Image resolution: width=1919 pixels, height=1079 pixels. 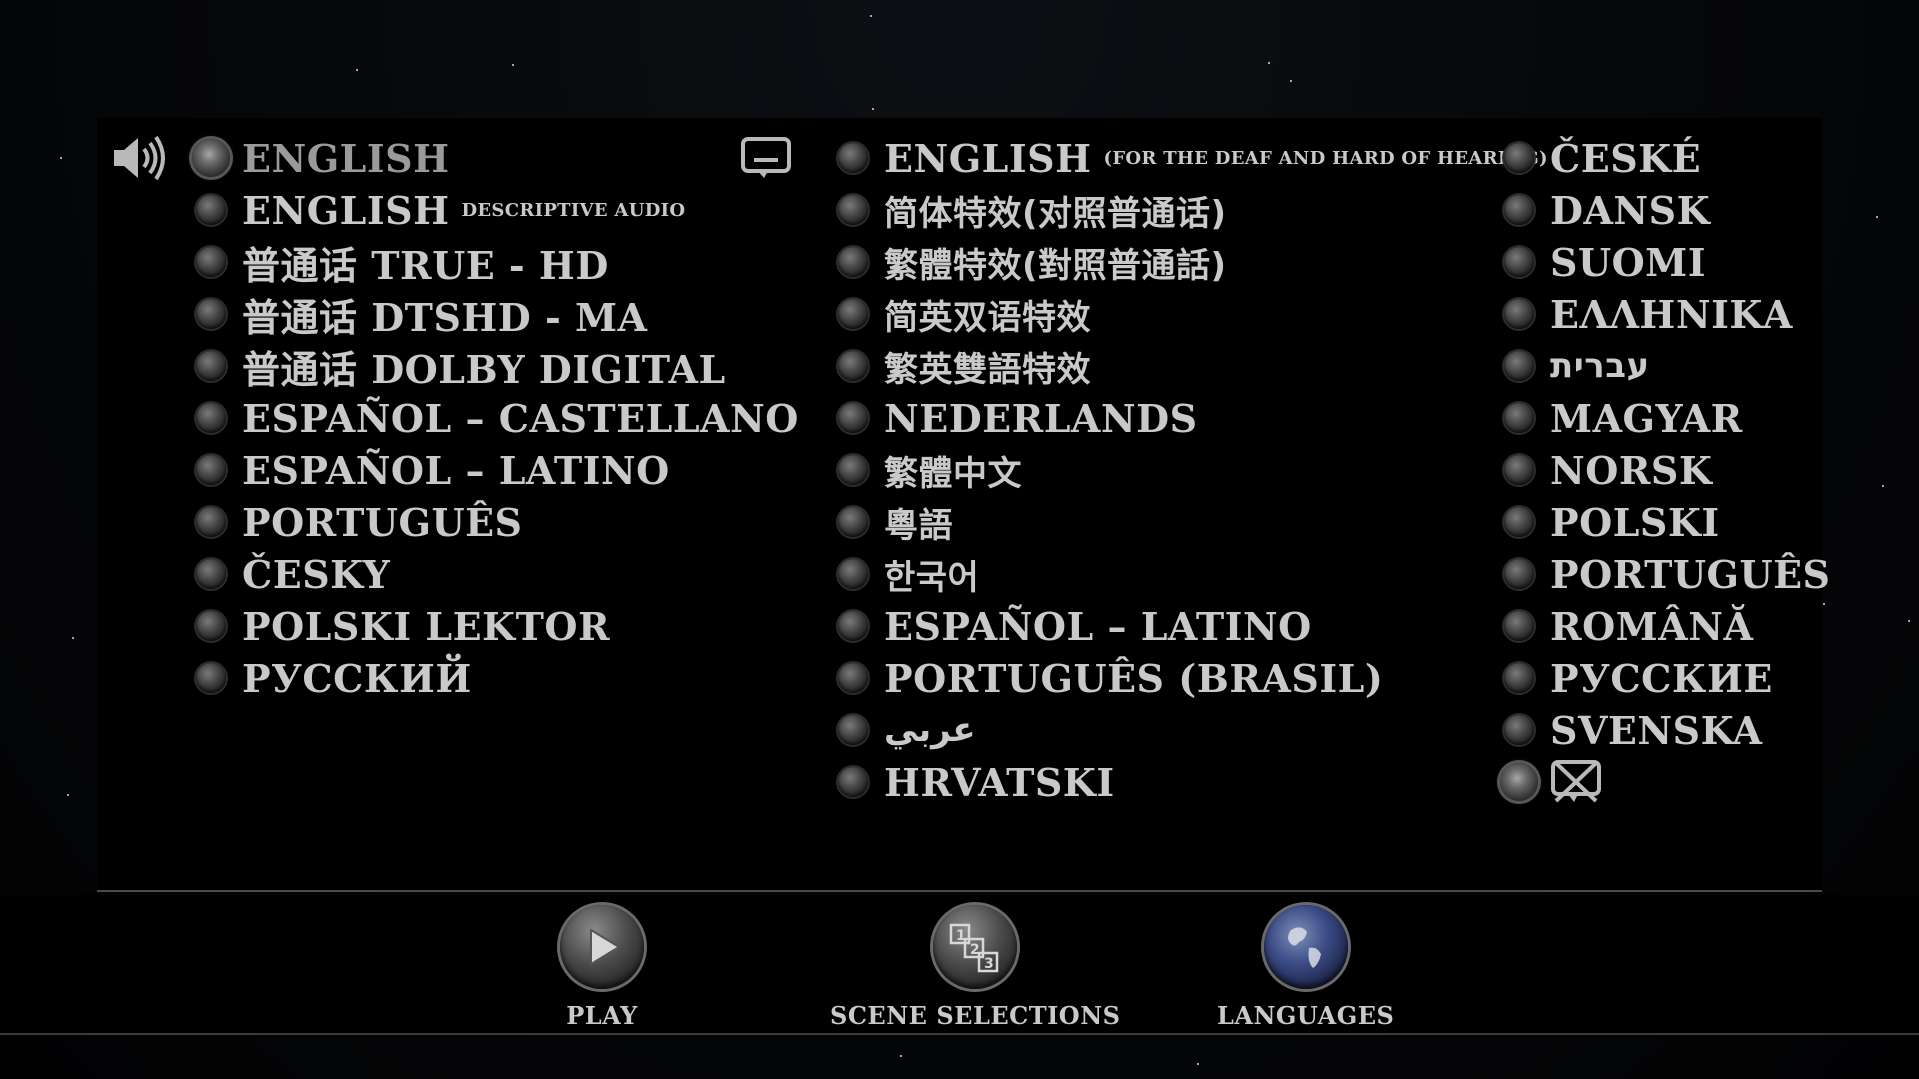 What do you see at coordinates (602, 947) in the screenshot?
I see `play-icon` at bounding box center [602, 947].